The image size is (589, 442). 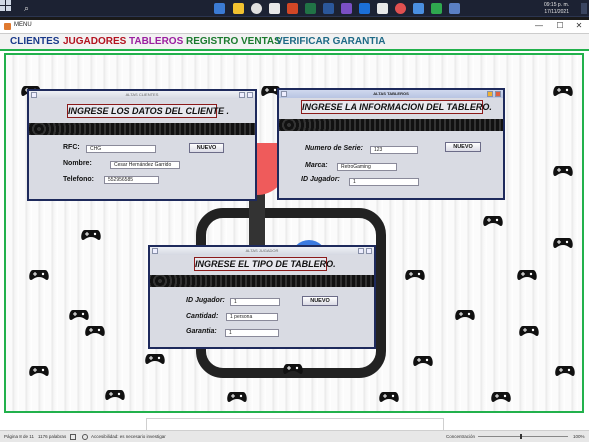 I want to click on accessibility-status: Accesibilidad: es necesario investigar, so click(x=128, y=436).